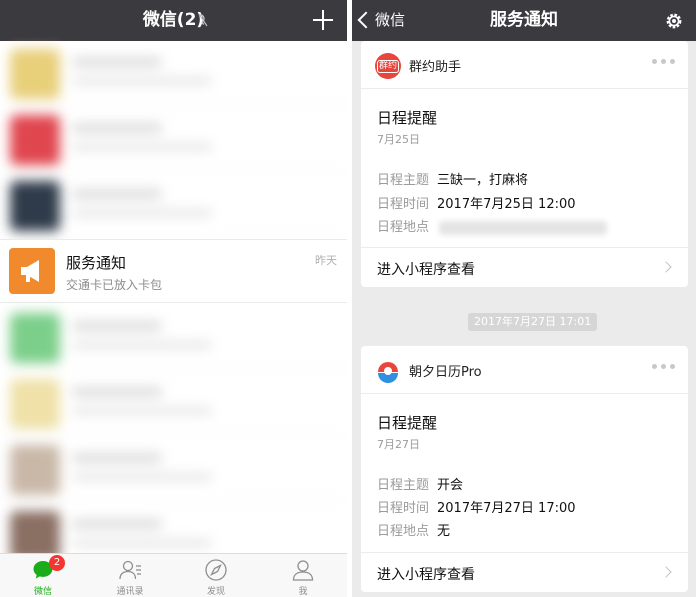  I want to click on top-nav-bar: 微信 服务通知, so click(524, 20).